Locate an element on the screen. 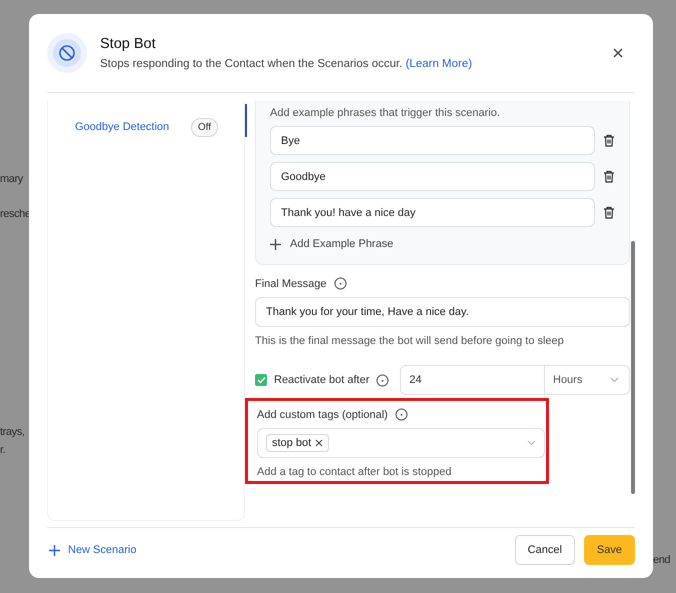 The width and height of the screenshot is (676, 593). final-message-field: Thank you for your time, Have a nice day. is located at coordinates (442, 312).